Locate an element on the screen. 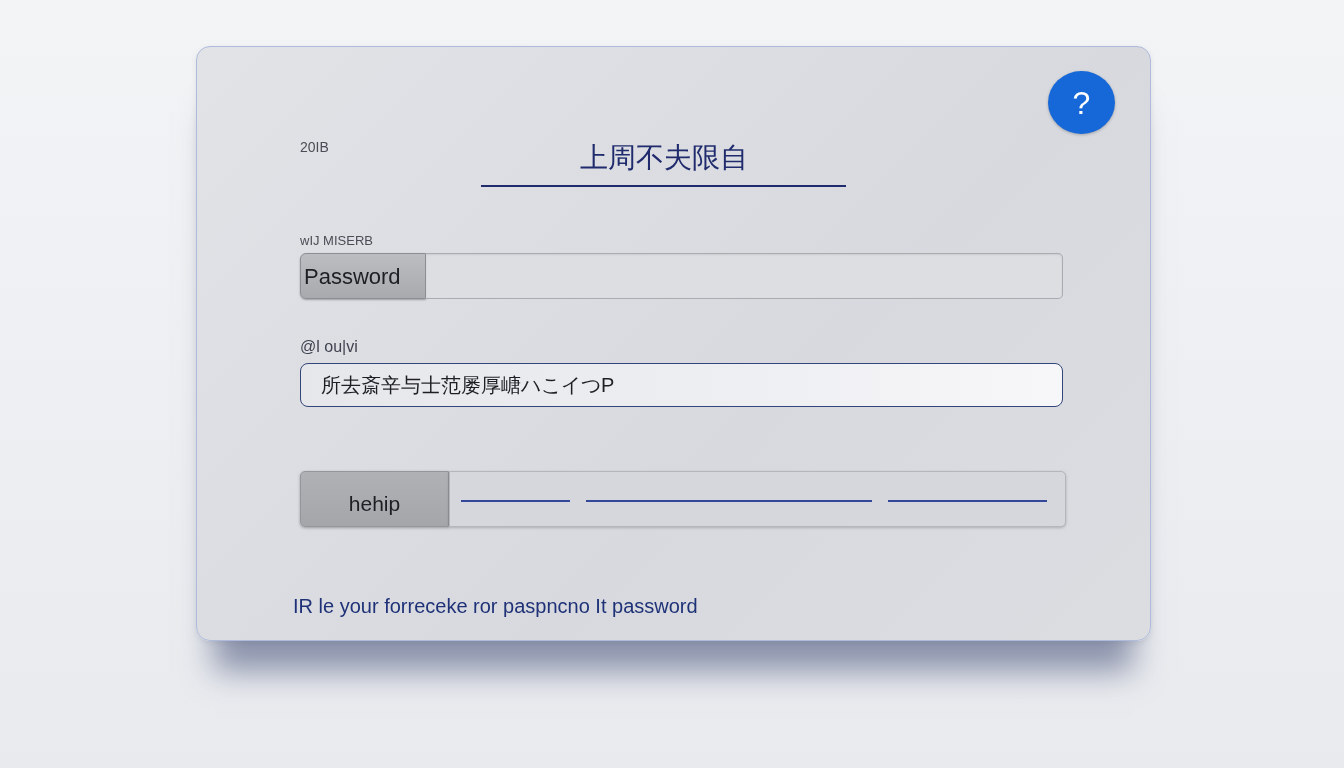 The height and width of the screenshot is (768, 1344). password-field is located at coordinates (744, 276).